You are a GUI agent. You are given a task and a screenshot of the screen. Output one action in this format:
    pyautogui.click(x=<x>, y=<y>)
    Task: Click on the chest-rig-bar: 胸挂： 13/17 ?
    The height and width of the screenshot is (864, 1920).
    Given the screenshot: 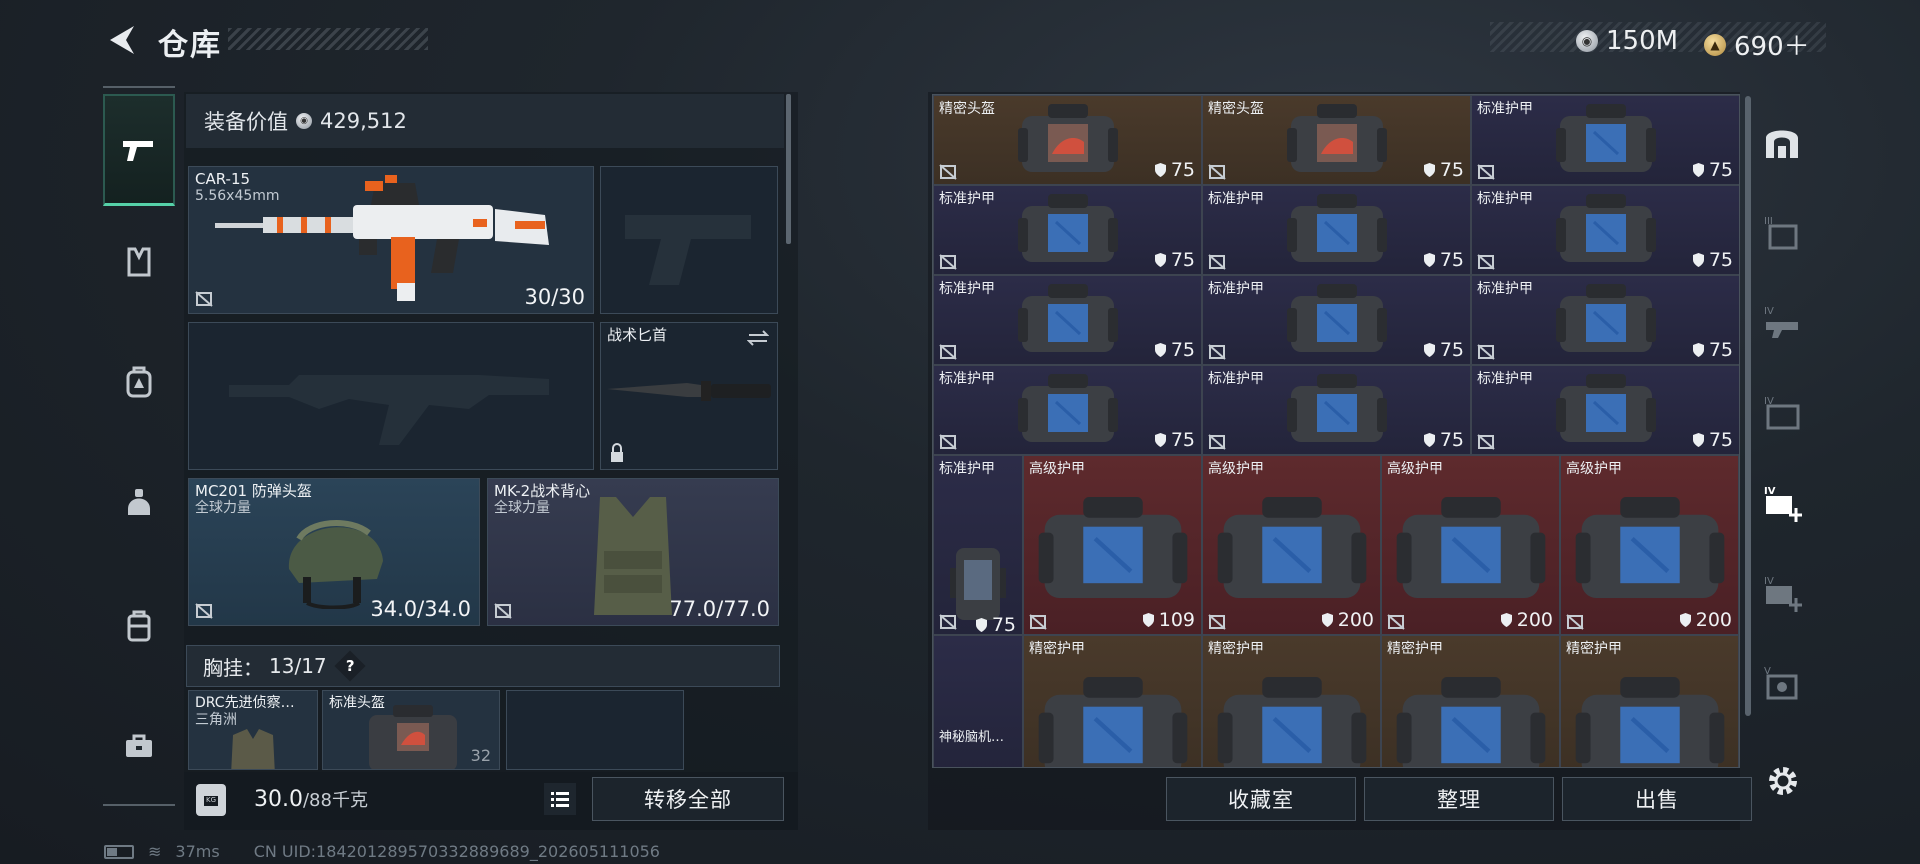 What is the action you would take?
    pyautogui.click(x=483, y=666)
    